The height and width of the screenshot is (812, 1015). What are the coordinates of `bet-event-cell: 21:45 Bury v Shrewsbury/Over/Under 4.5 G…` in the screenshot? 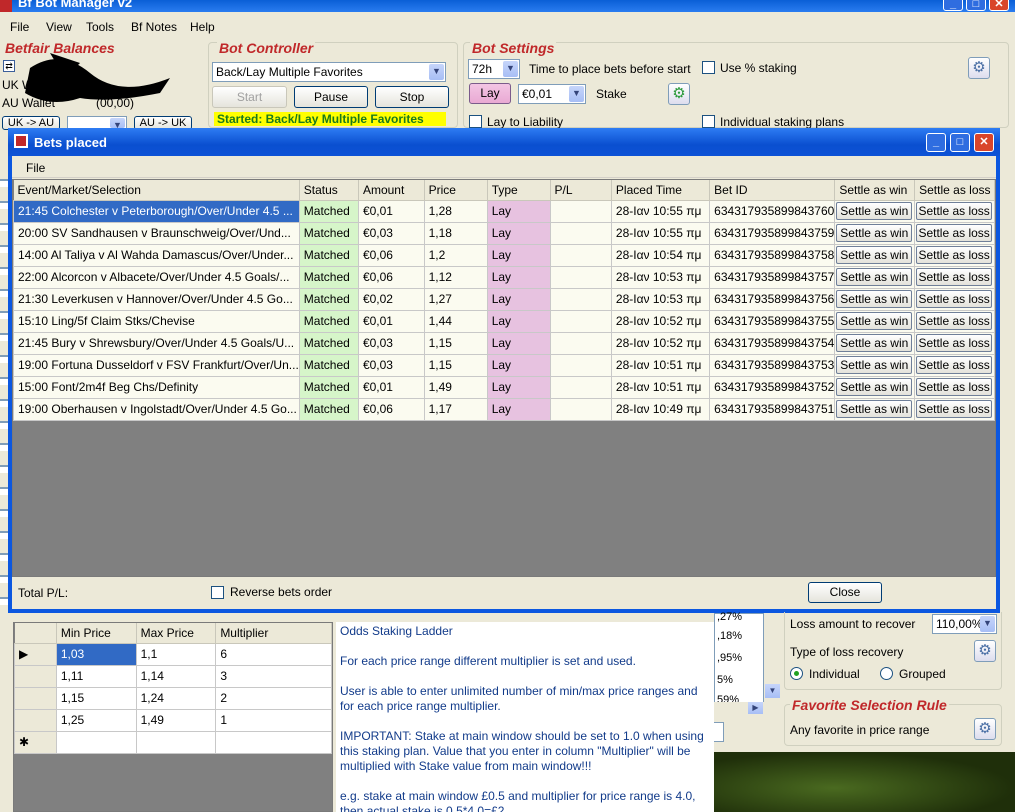 It's located at (156, 343).